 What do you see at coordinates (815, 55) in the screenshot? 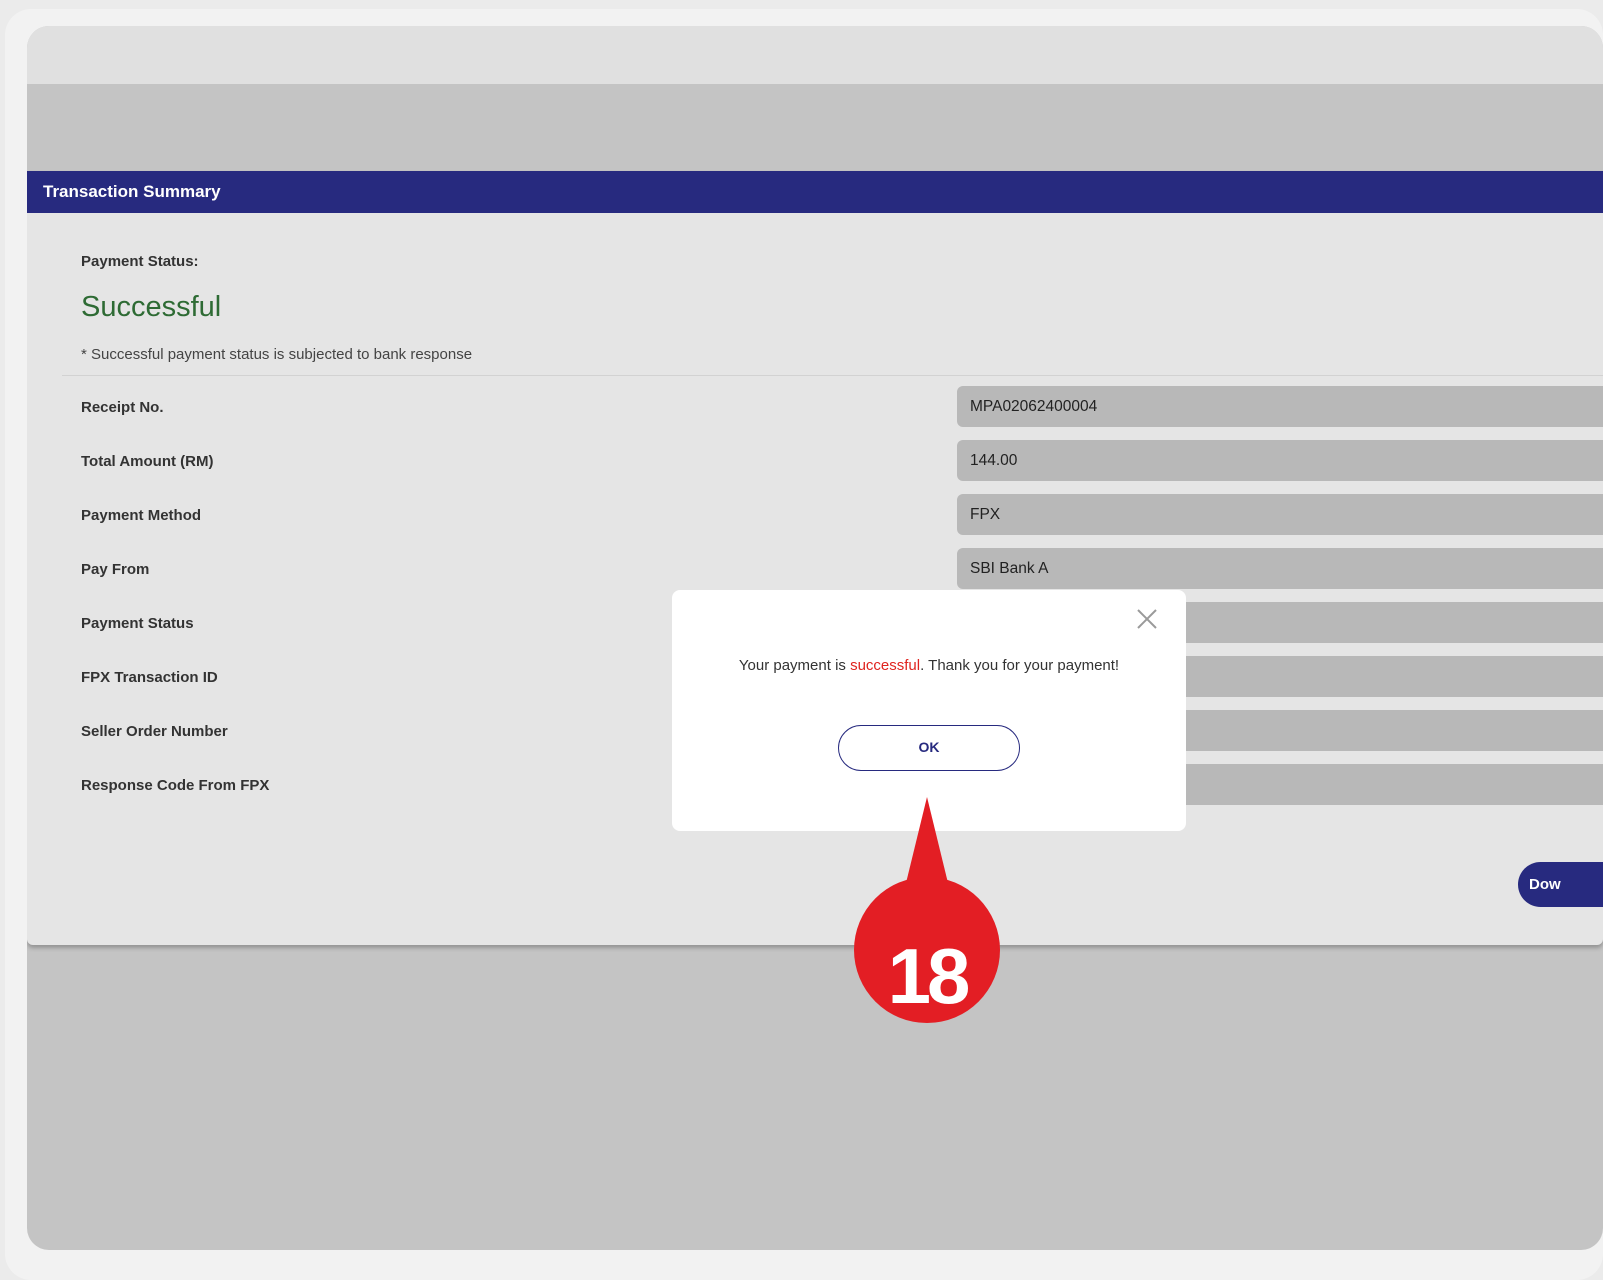
I see `top-bar` at bounding box center [815, 55].